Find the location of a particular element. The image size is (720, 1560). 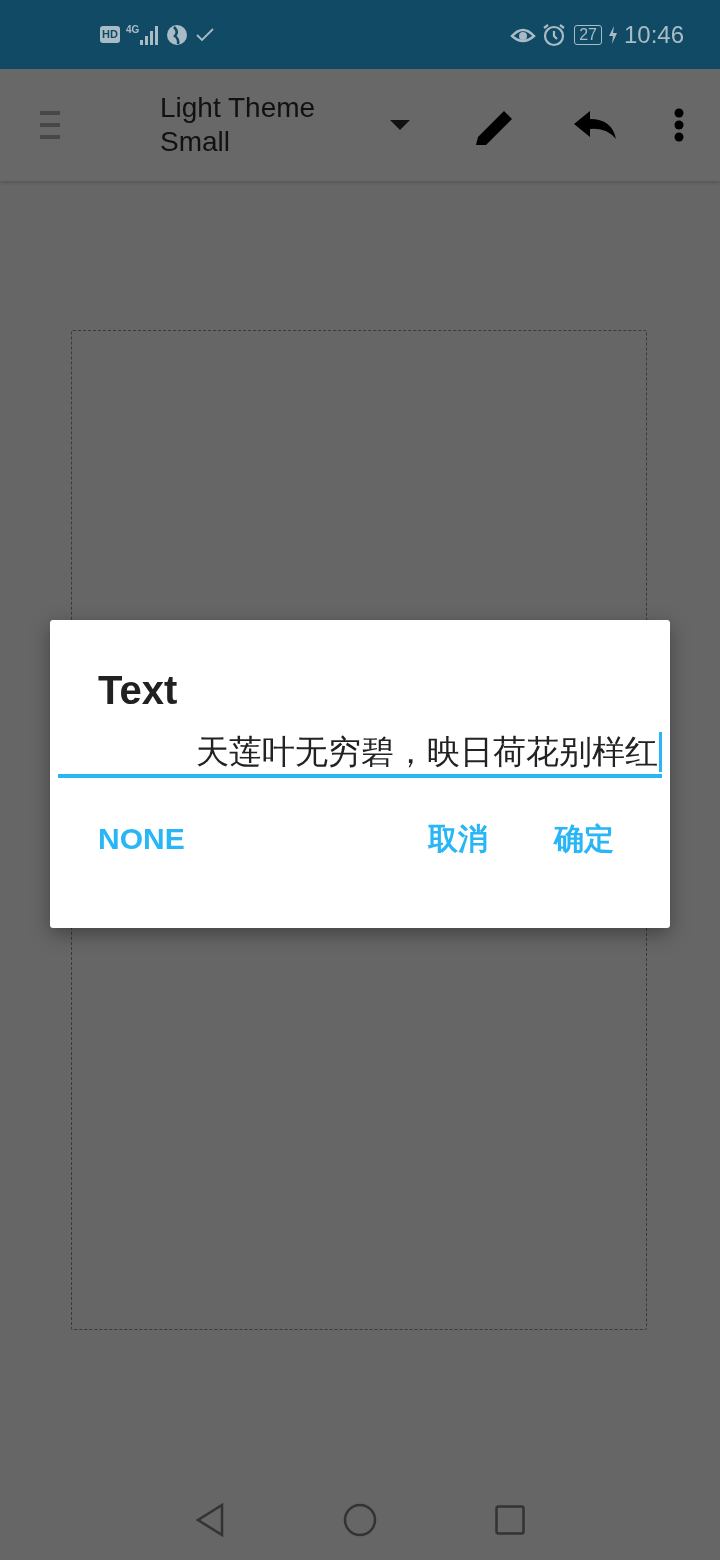

text-field: 天莲叶无穷碧，映日荷花别样红 is located at coordinates (360, 754).